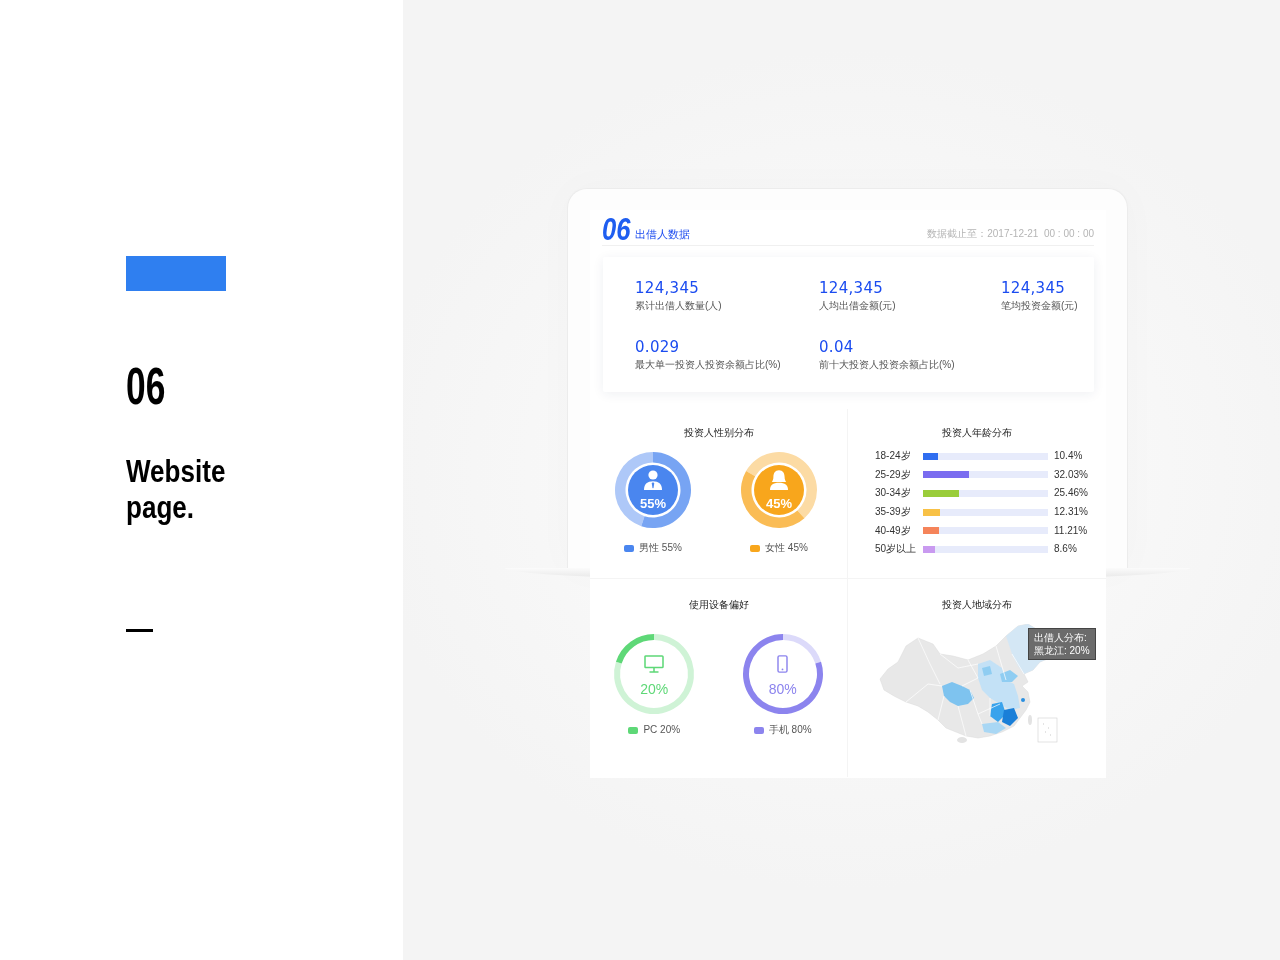  Describe the element at coordinates (1071, 512) in the screenshot. I see `age-value: 12.31%` at that location.